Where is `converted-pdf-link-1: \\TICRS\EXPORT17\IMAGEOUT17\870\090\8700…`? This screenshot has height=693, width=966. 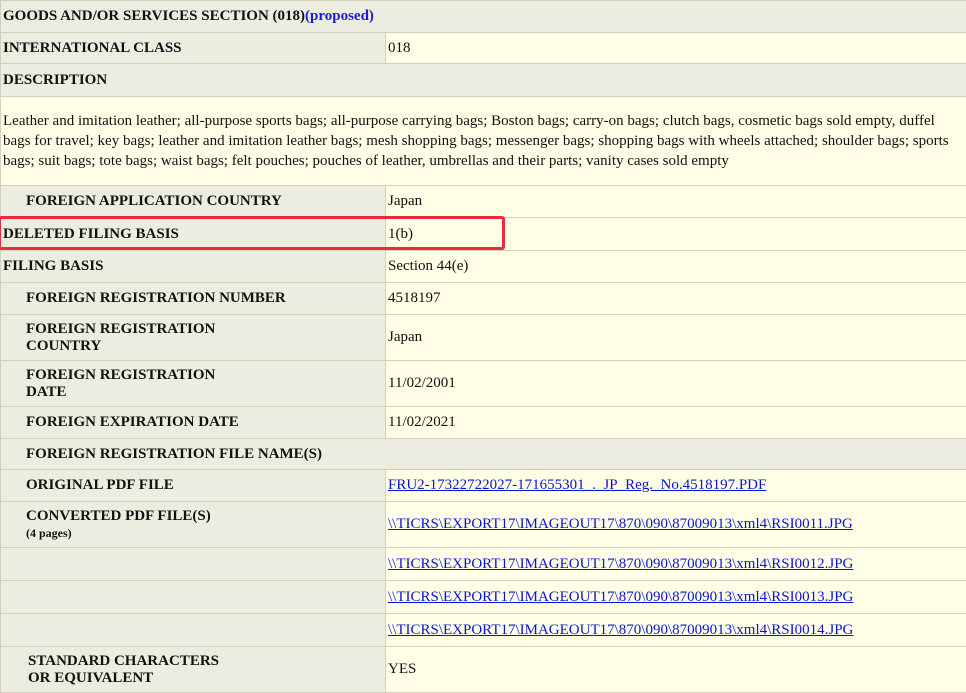 converted-pdf-link-1: \\TICRS\EXPORT17\IMAGEOUT17\870\090\8700… is located at coordinates (620, 524).